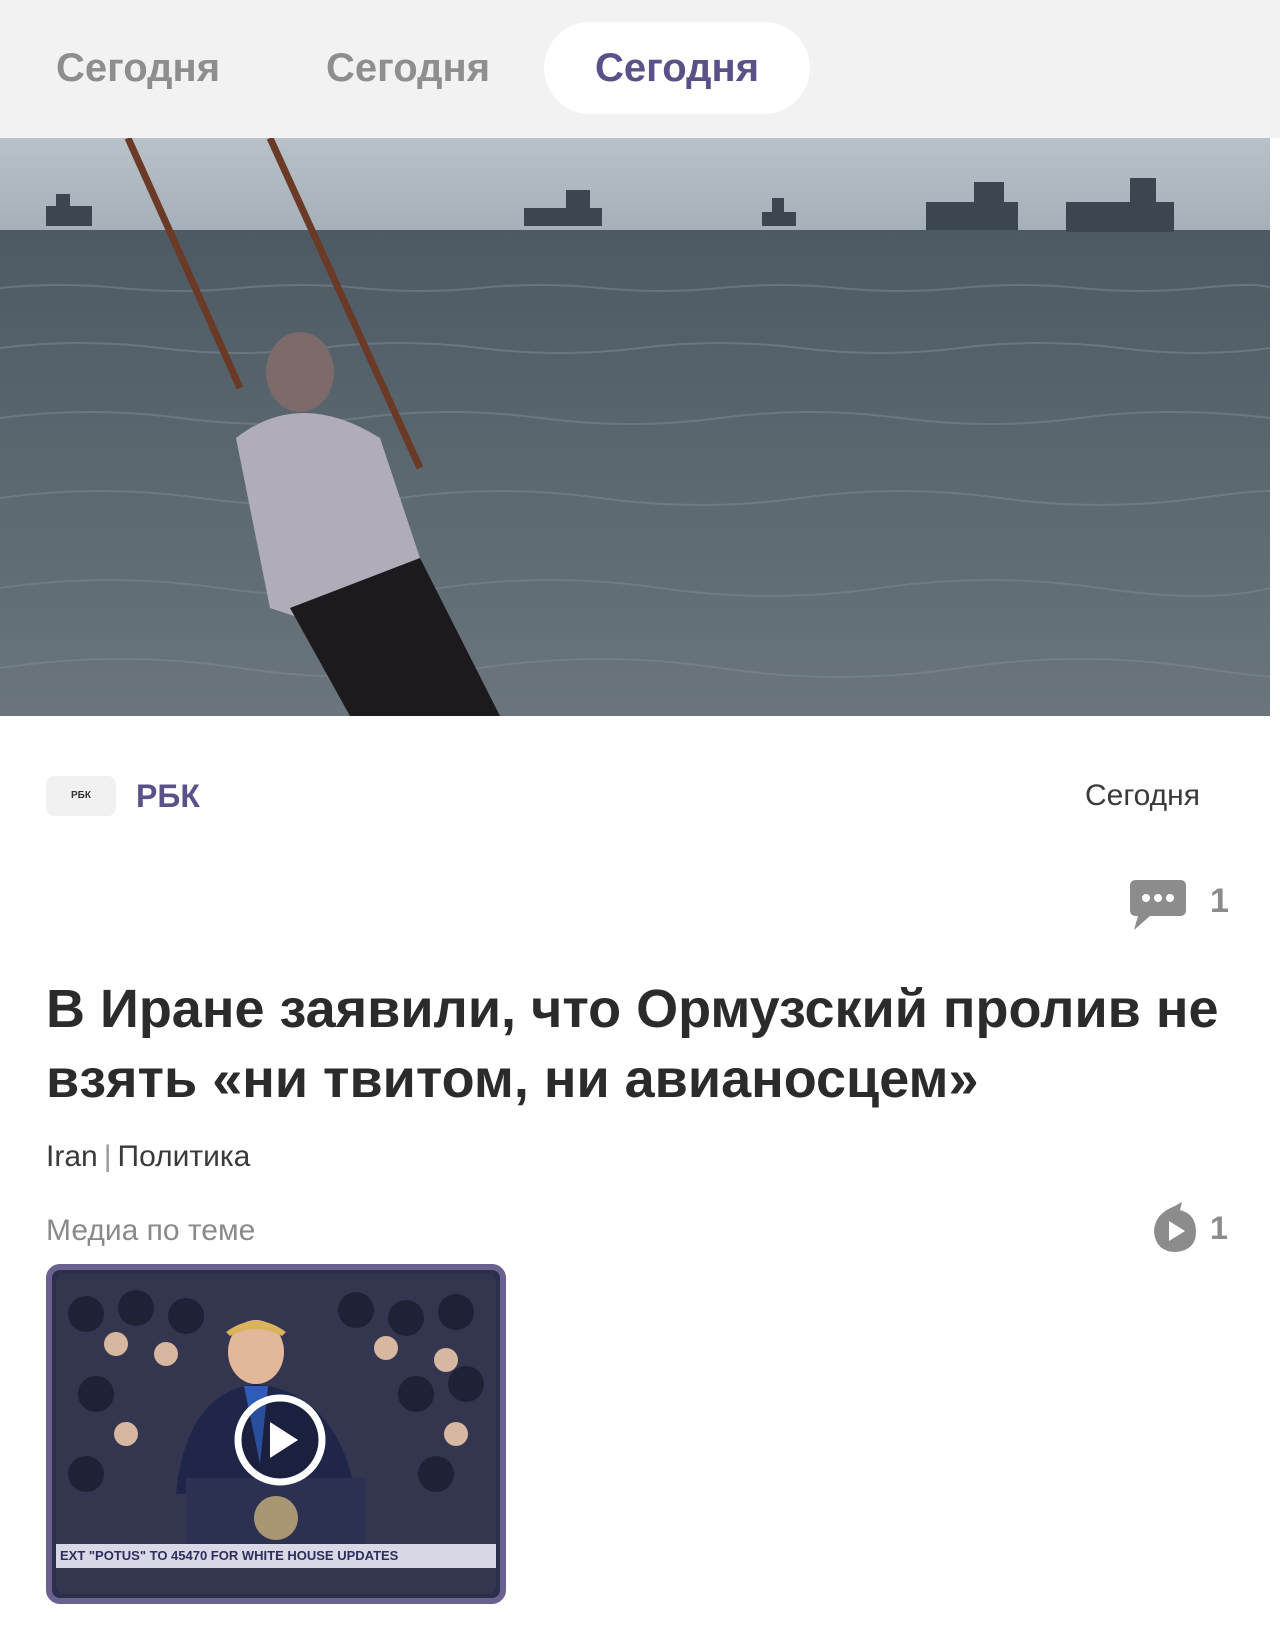 The width and height of the screenshot is (1280, 1648). What do you see at coordinates (1205, 1228) in the screenshot?
I see `media-count-badge: 1` at bounding box center [1205, 1228].